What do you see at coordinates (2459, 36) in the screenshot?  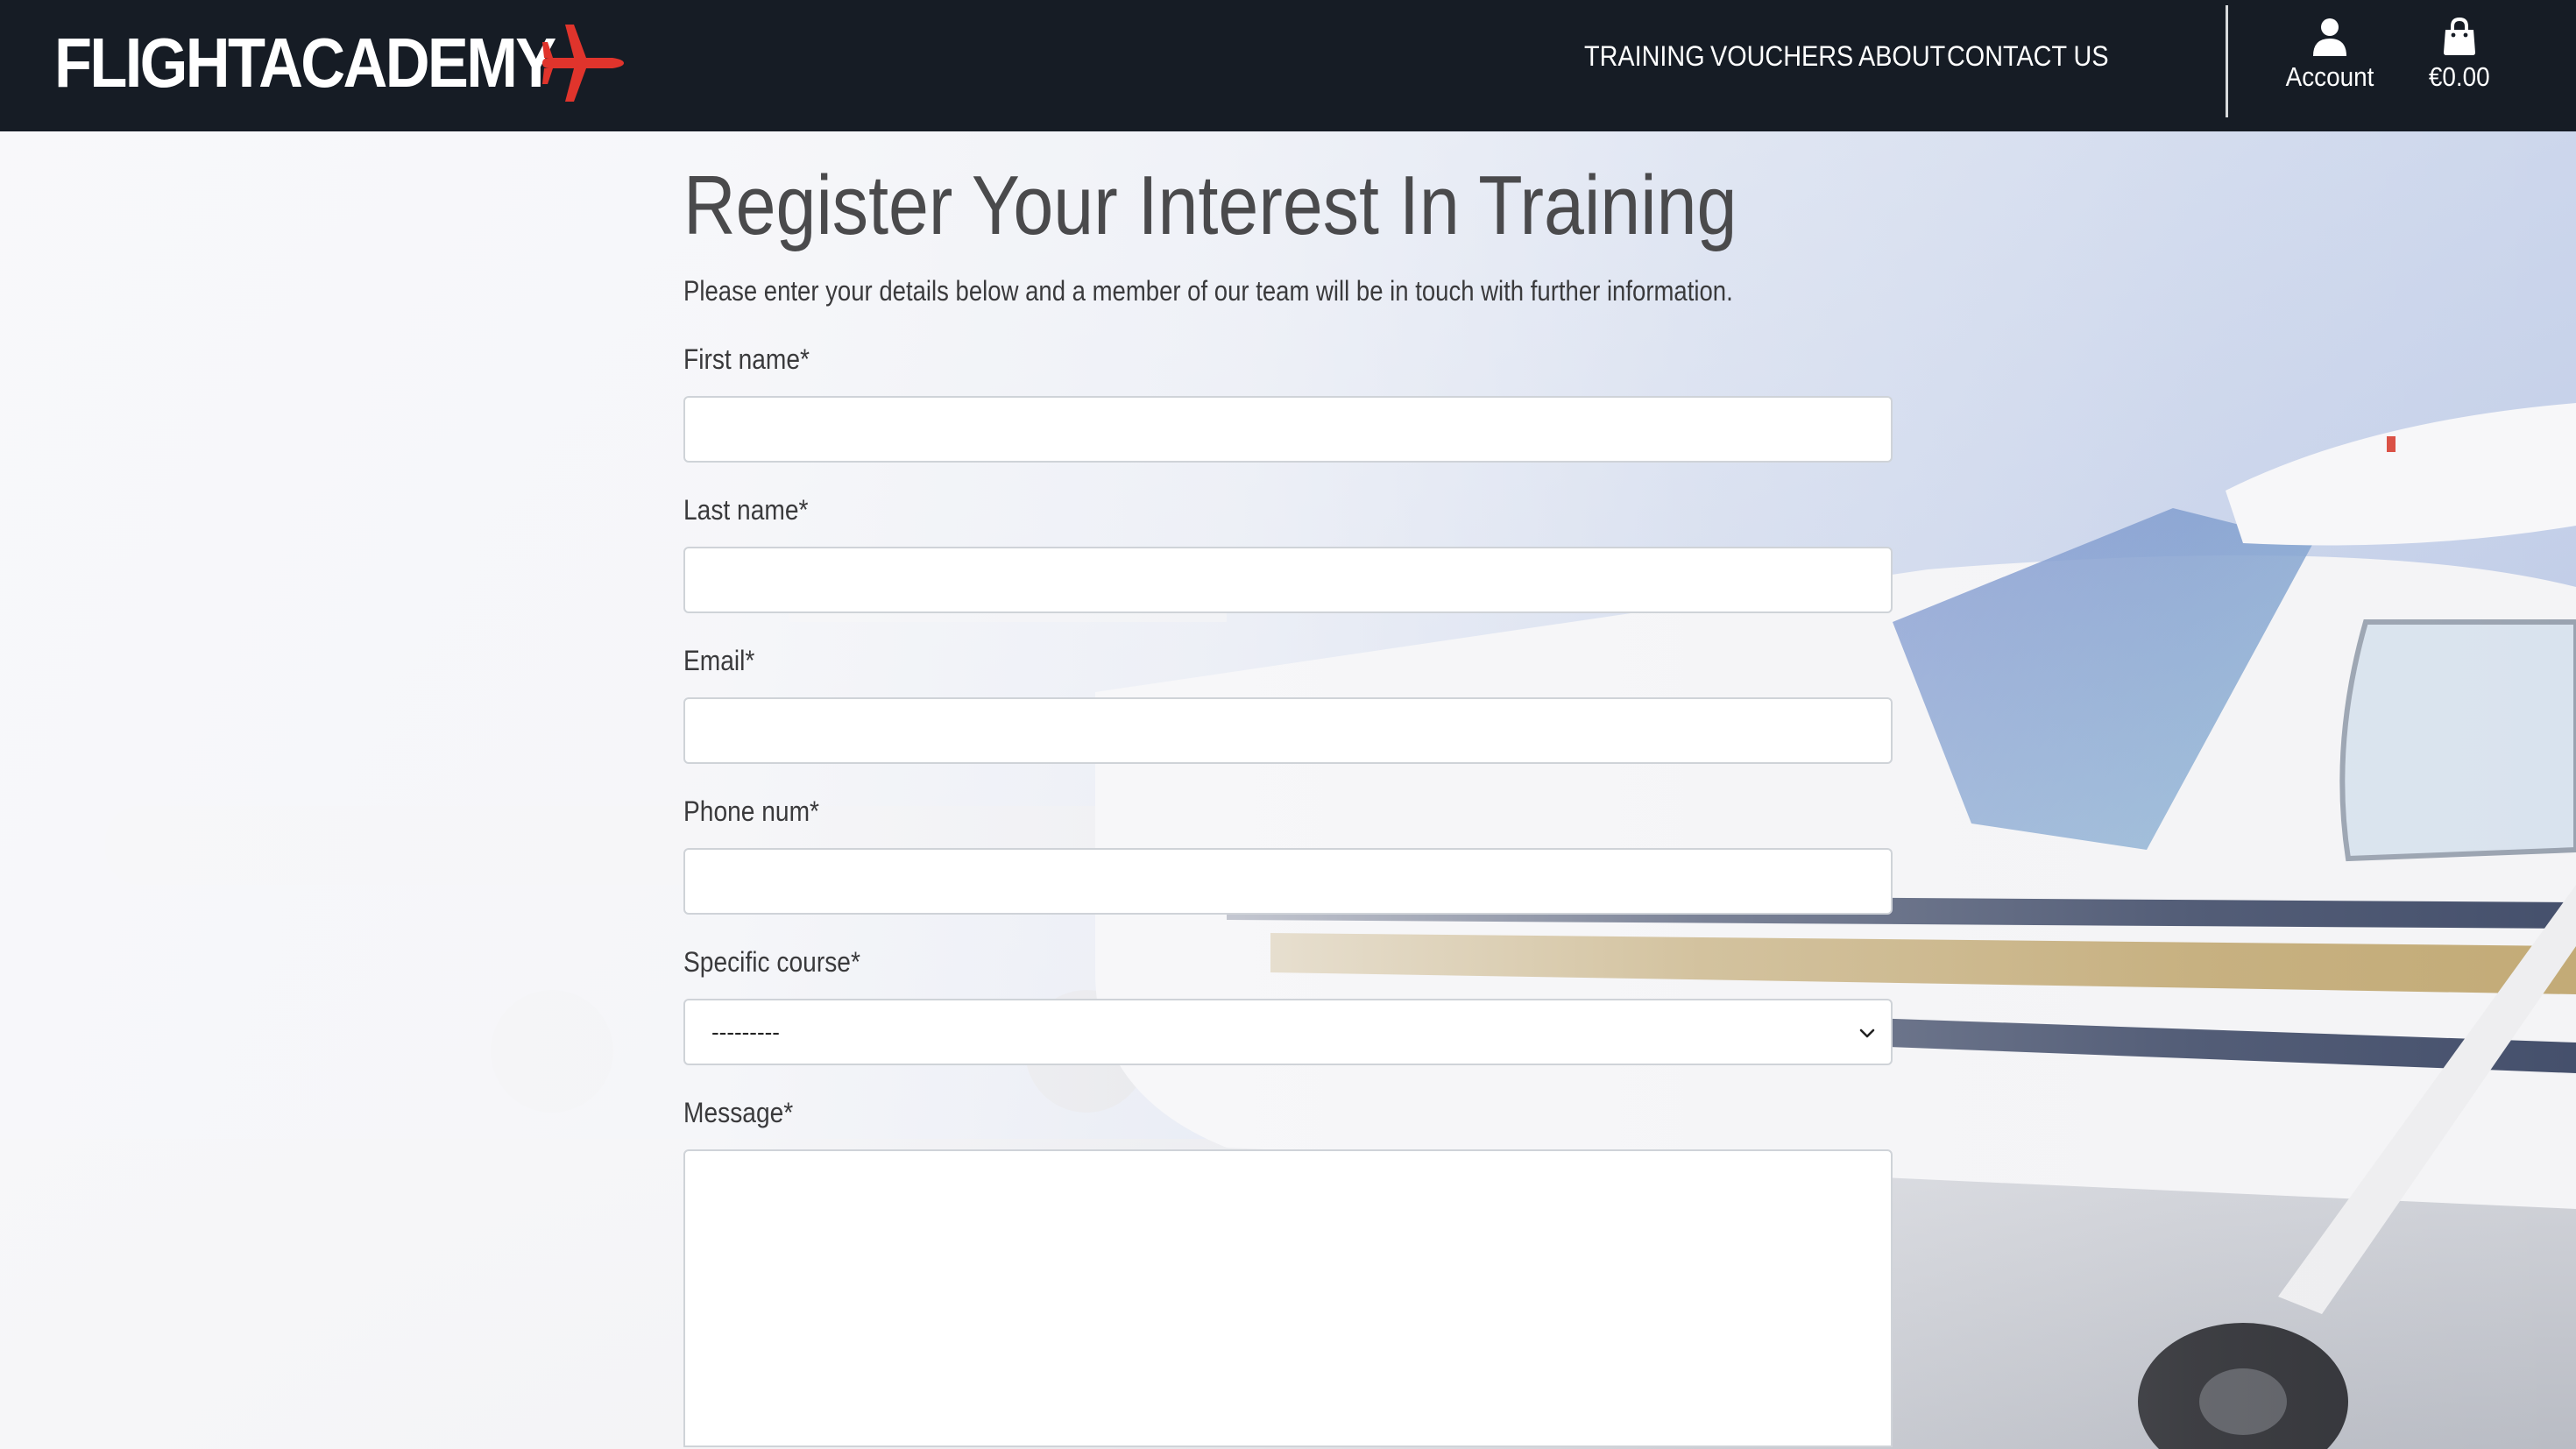 I see `shopping-bag-icon` at bounding box center [2459, 36].